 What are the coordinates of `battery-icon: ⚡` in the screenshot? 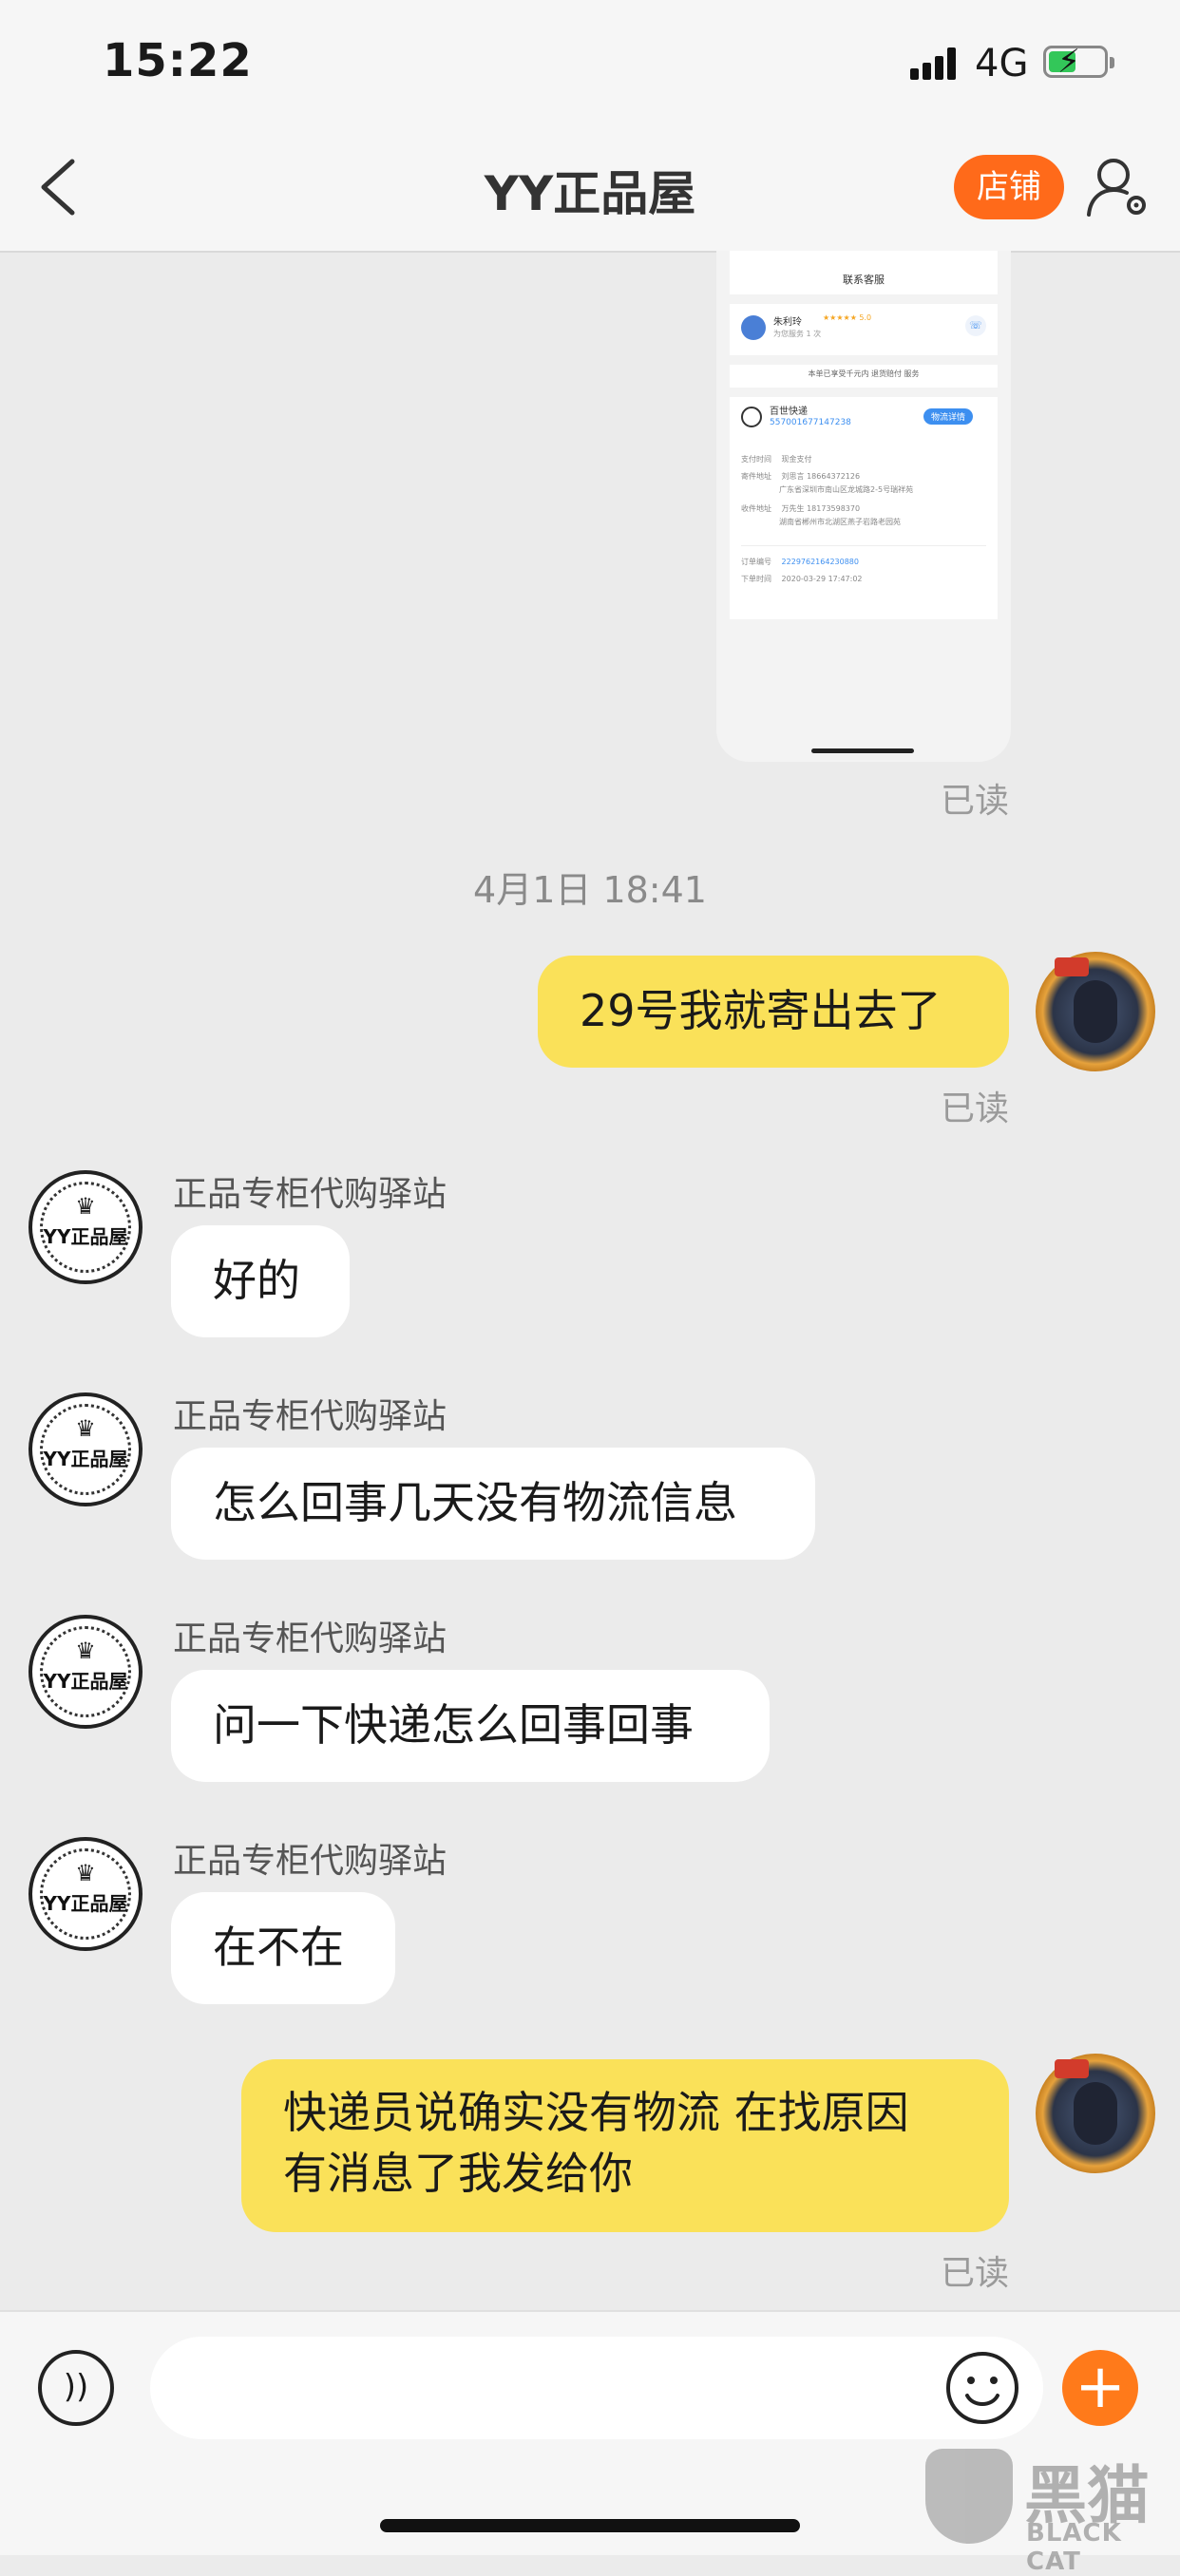 It's located at (1078, 62).